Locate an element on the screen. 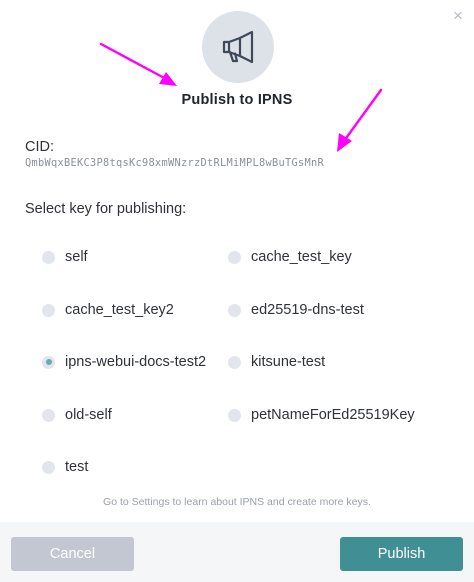 Image resolution: width=474 pixels, height=582 pixels. key-option-label: self is located at coordinates (76, 257).